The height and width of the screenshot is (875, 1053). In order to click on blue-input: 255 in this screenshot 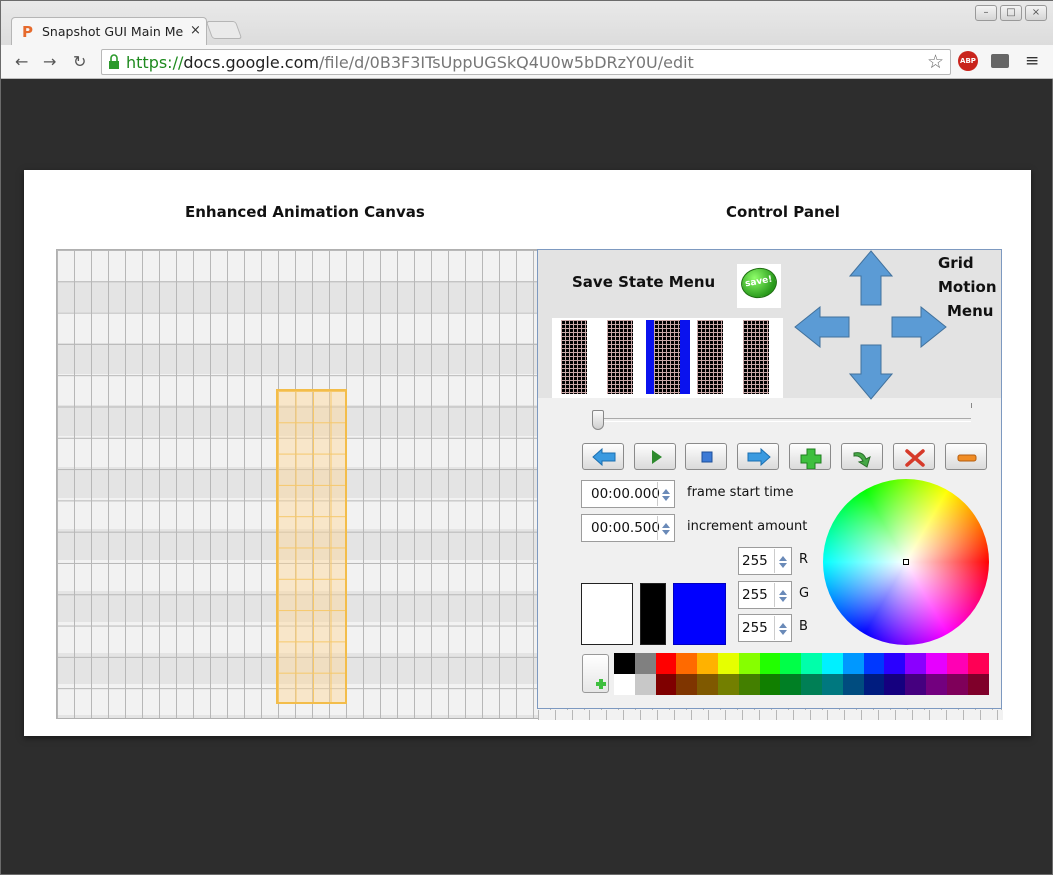, I will do `click(765, 628)`.